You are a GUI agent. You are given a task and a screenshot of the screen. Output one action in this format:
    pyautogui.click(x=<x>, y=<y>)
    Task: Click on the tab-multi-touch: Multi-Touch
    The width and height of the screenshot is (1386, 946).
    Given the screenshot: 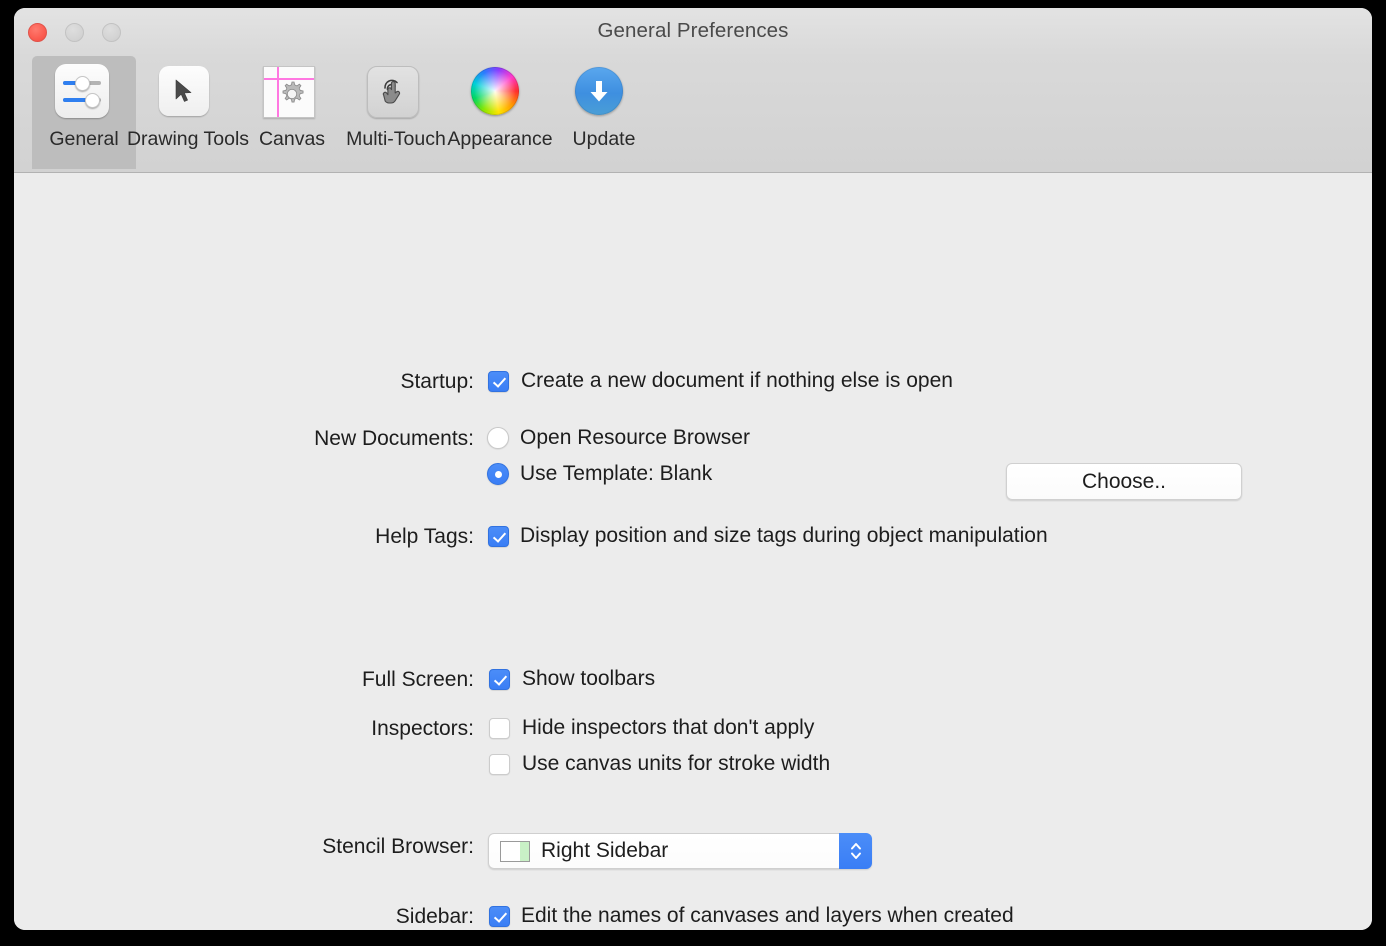 What is the action you would take?
    pyautogui.click(x=396, y=112)
    